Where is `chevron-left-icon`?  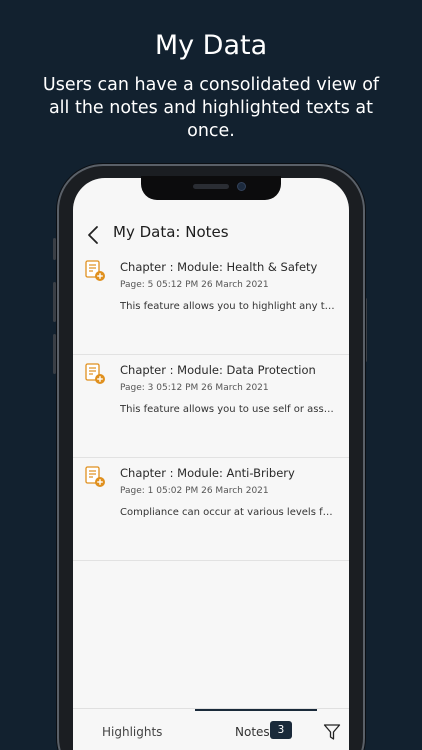 chevron-left-icon is located at coordinates (93, 235).